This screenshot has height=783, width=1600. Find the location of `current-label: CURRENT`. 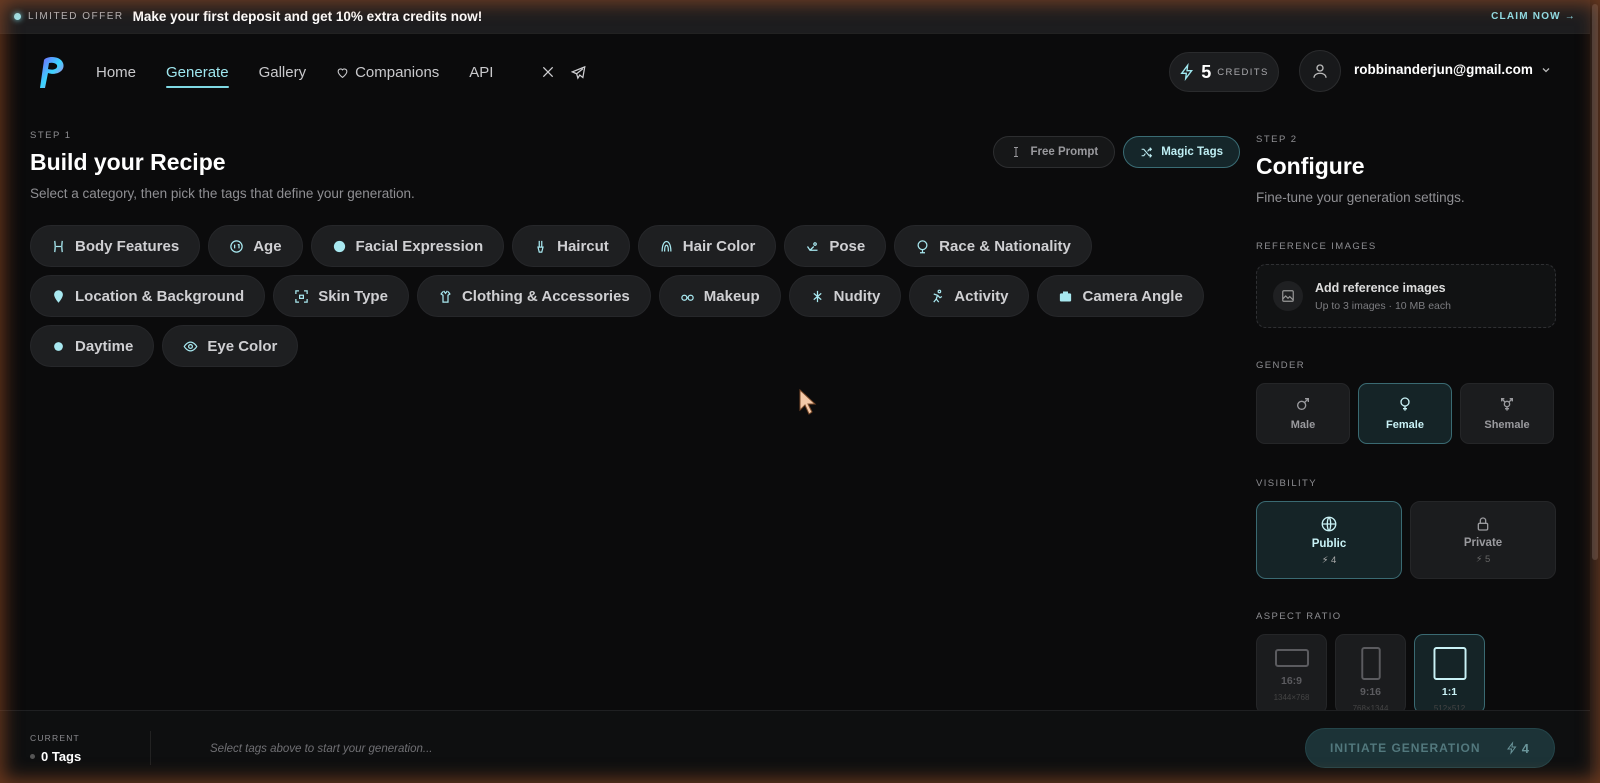

current-label: CURRENT is located at coordinates (55, 738).